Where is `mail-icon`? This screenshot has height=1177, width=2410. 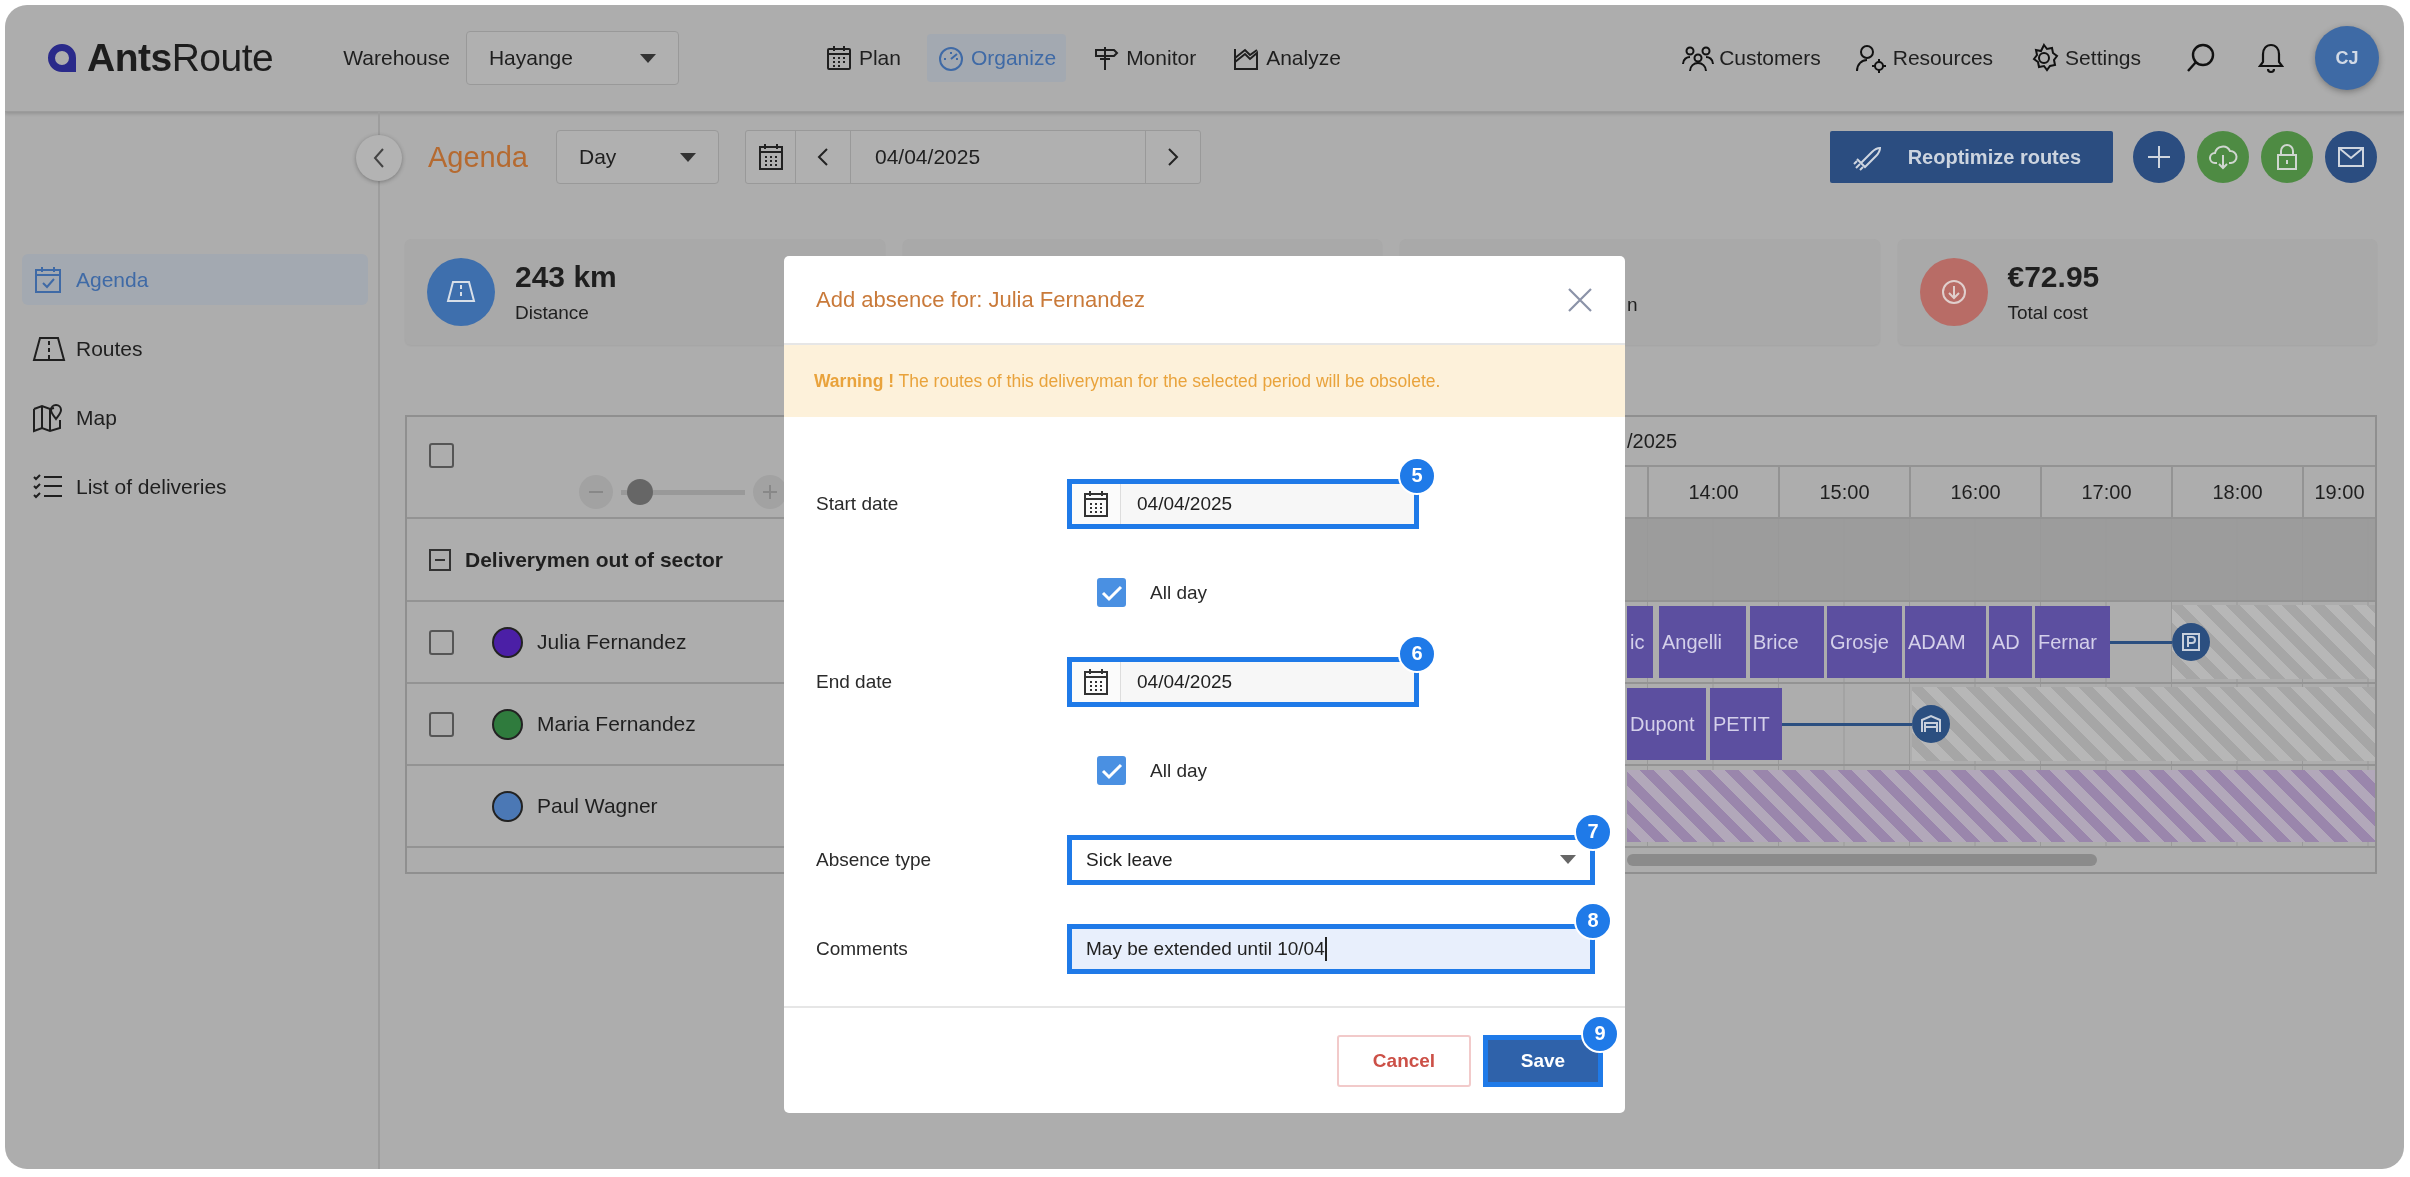
mail-icon is located at coordinates (2351, 157).